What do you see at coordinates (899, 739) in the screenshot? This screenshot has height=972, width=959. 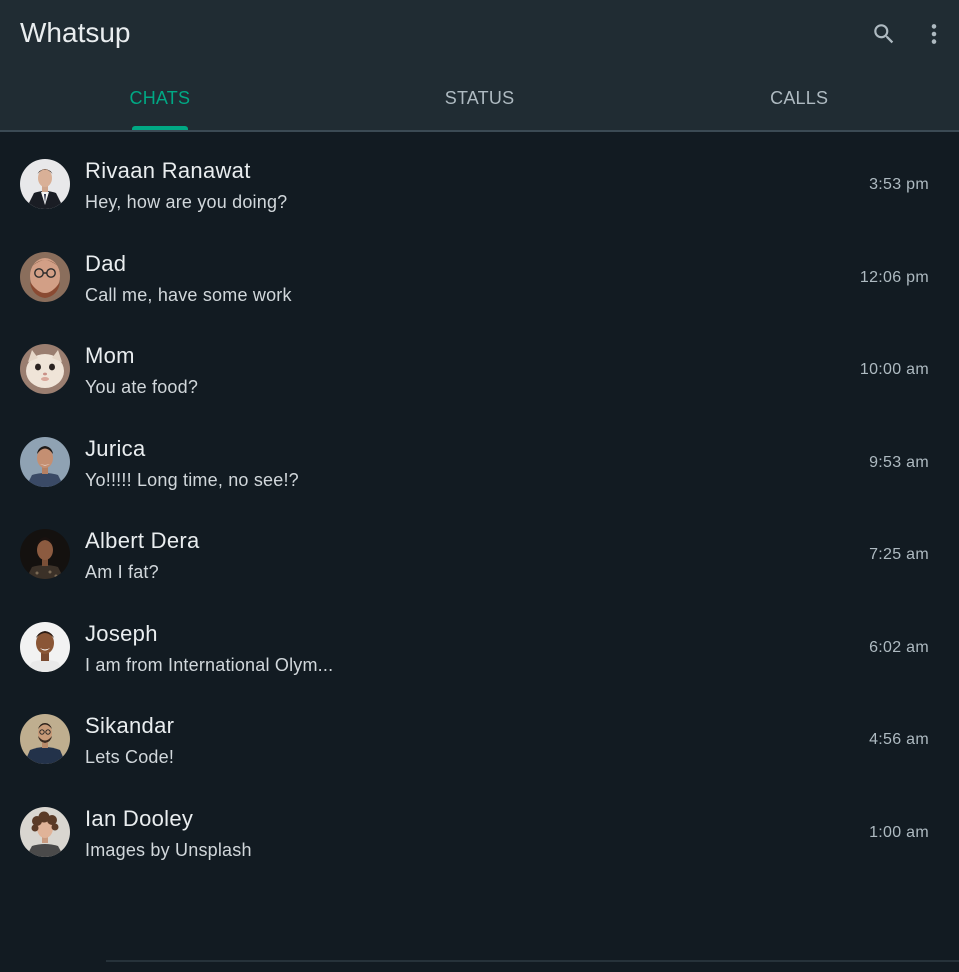 I see `chat-time: 4:56 am` at bounding box center [899, 739].